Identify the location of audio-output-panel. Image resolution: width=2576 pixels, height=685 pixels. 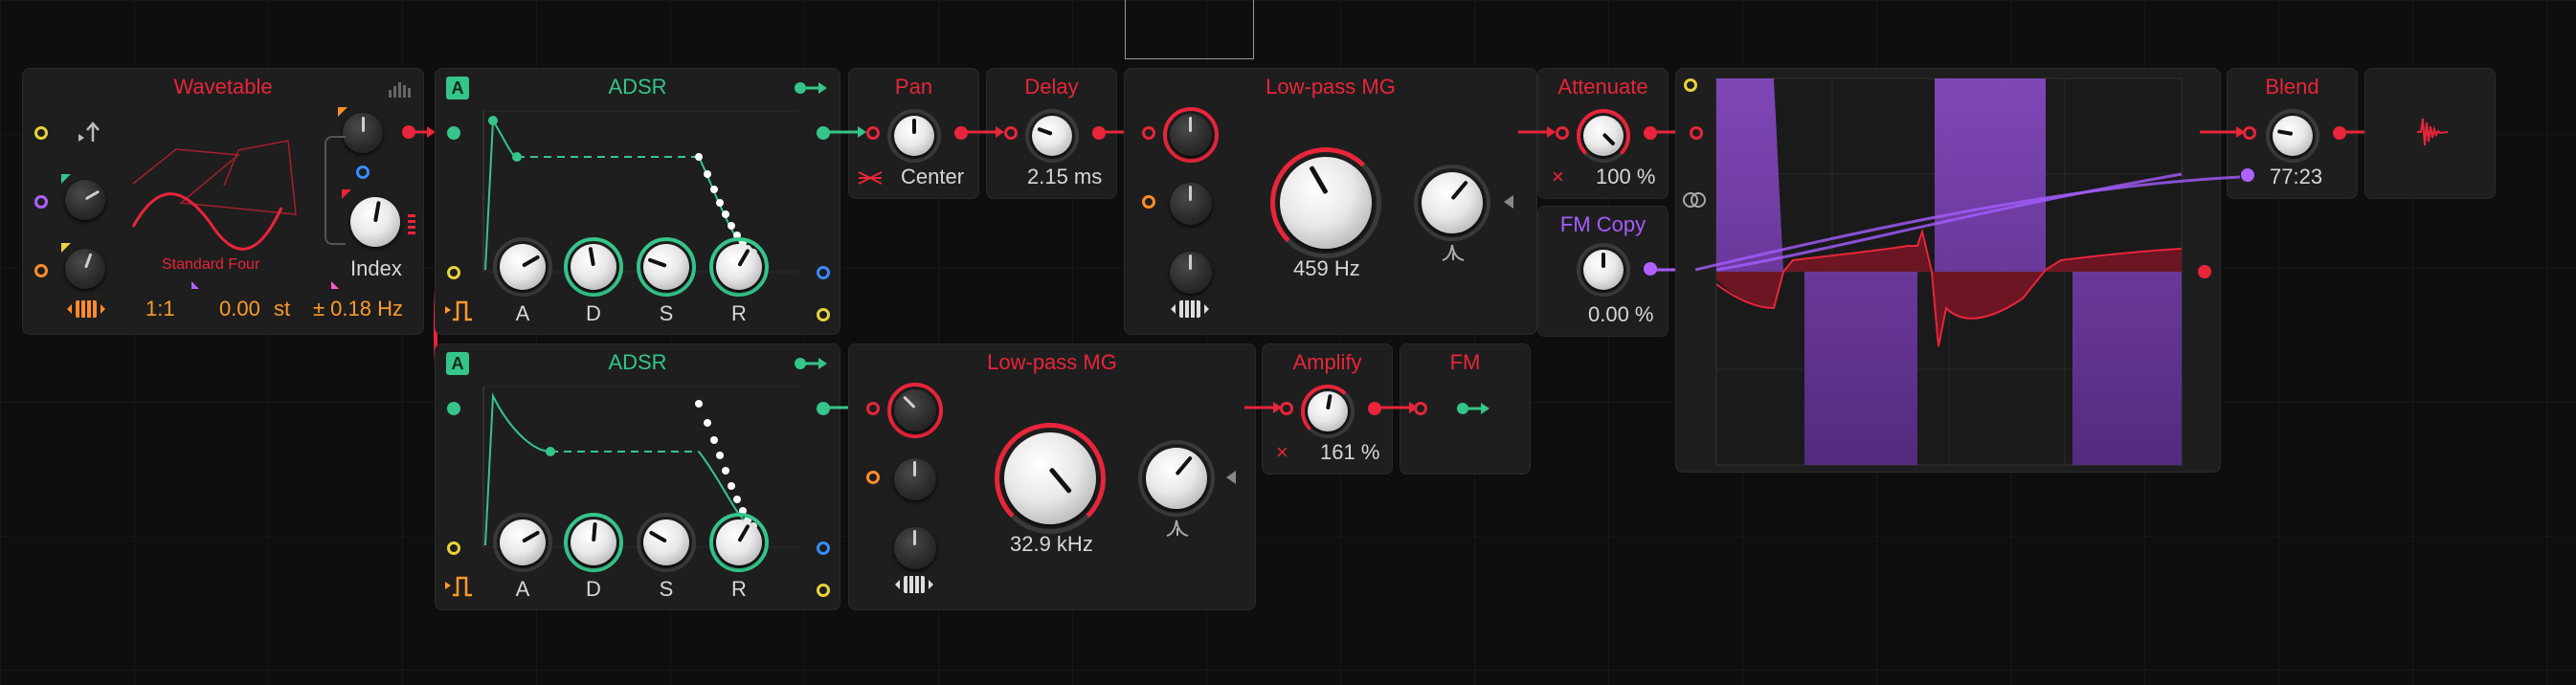
(2430, 133).